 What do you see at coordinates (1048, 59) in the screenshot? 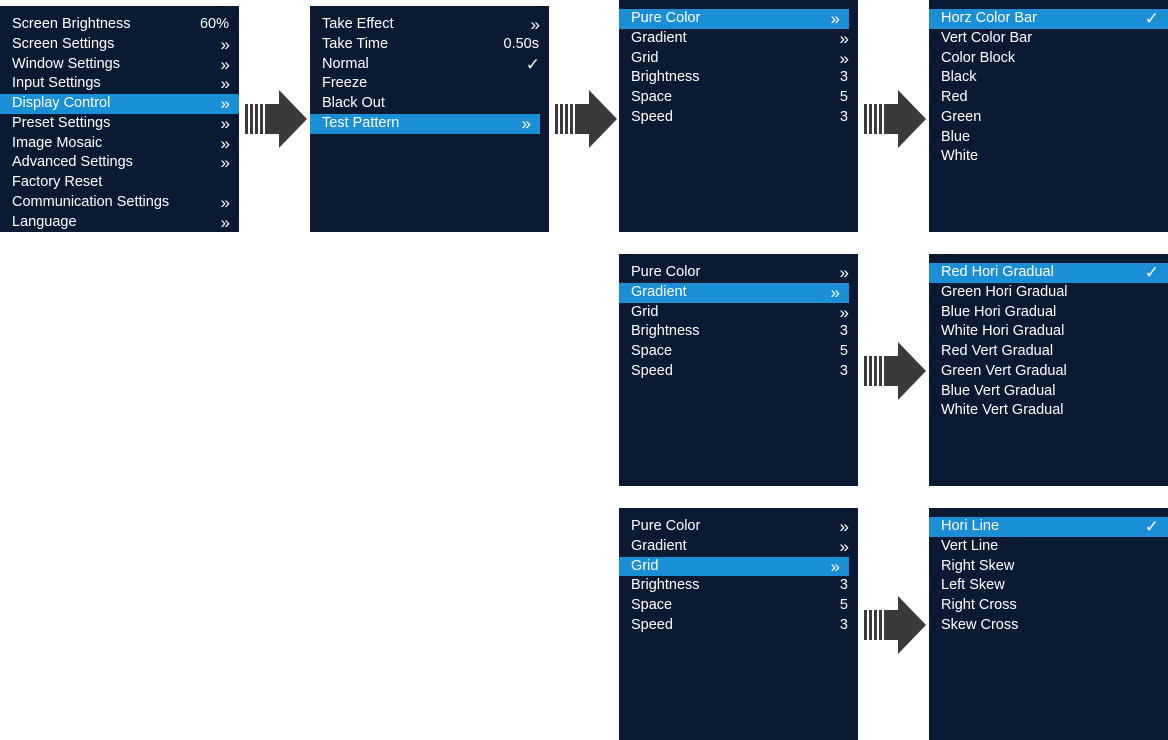
I see `option-color-block: Color Block` at bounding box center [1048, 59].